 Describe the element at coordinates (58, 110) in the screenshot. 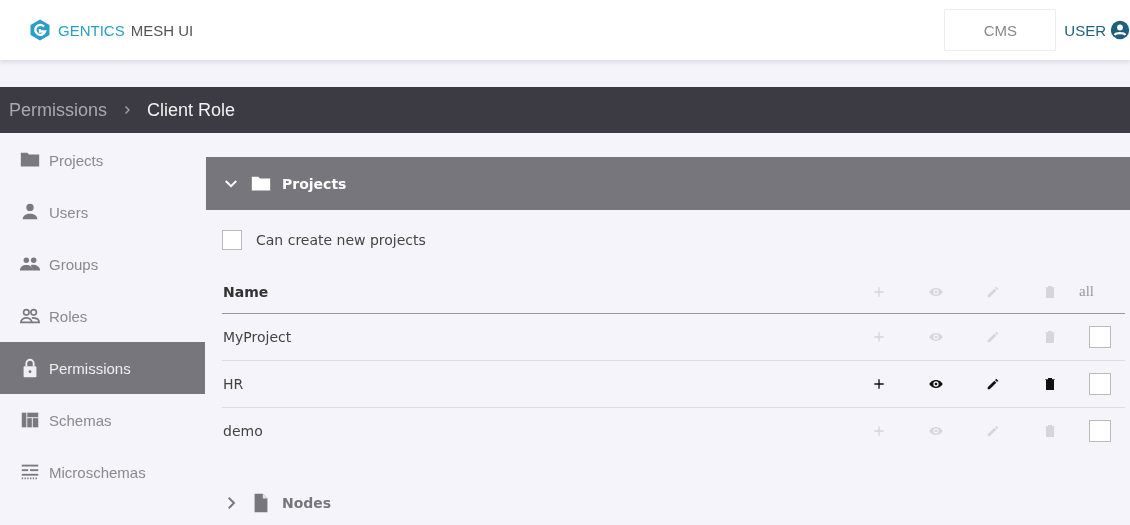

I see `breadcrumb-link: Permissions` at that location.